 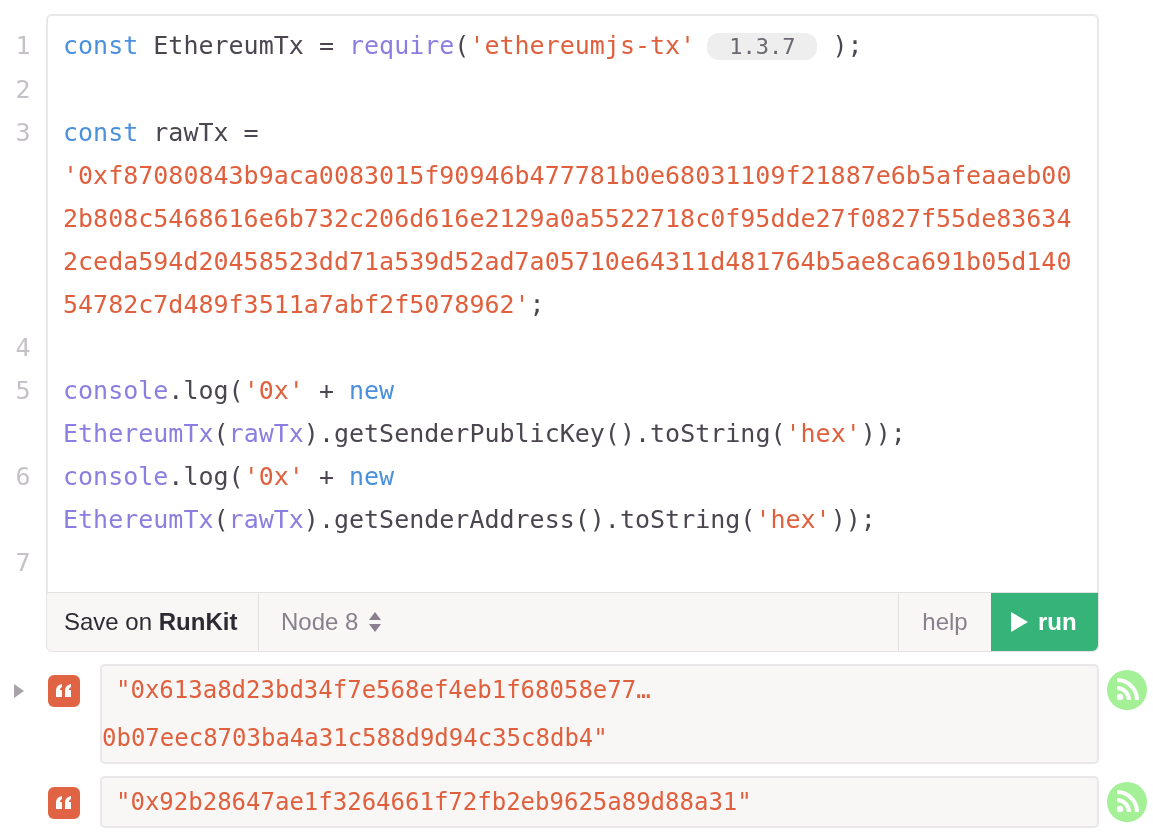 What do you see at coordinates (1019, 622) in the screenshot?
I see `play-icon` at bounding box center [1019, 622].